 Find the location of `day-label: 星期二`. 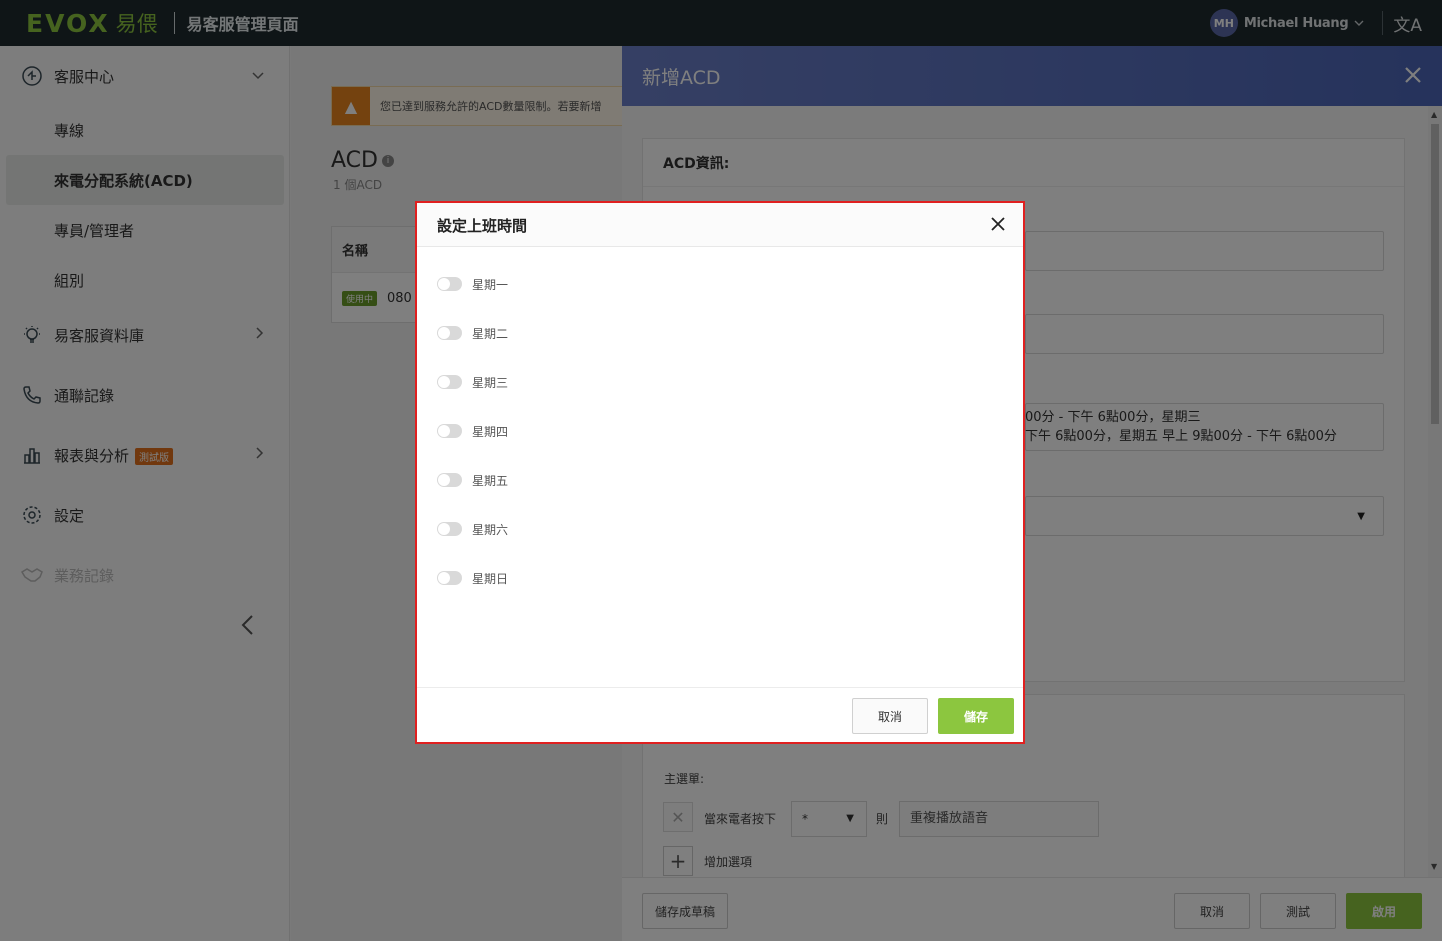

day-label: 星期二 is located at coordinates (490, 333).